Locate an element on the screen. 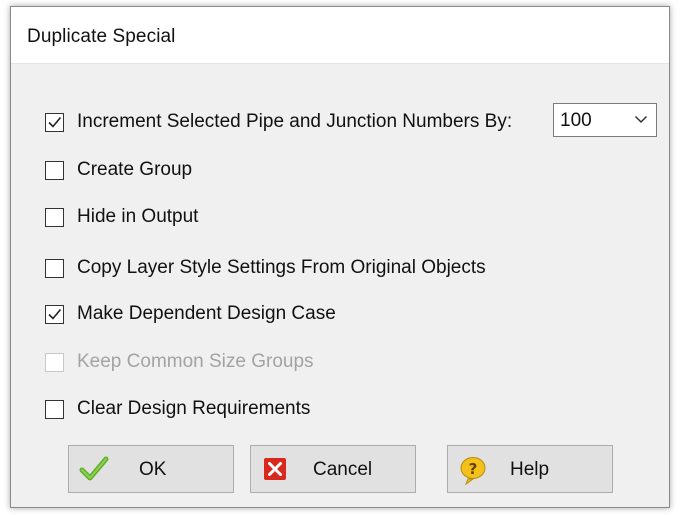 The image size is (681, 515). hide-in-output-option: Hide in Output is located at coordinates (121, 217).